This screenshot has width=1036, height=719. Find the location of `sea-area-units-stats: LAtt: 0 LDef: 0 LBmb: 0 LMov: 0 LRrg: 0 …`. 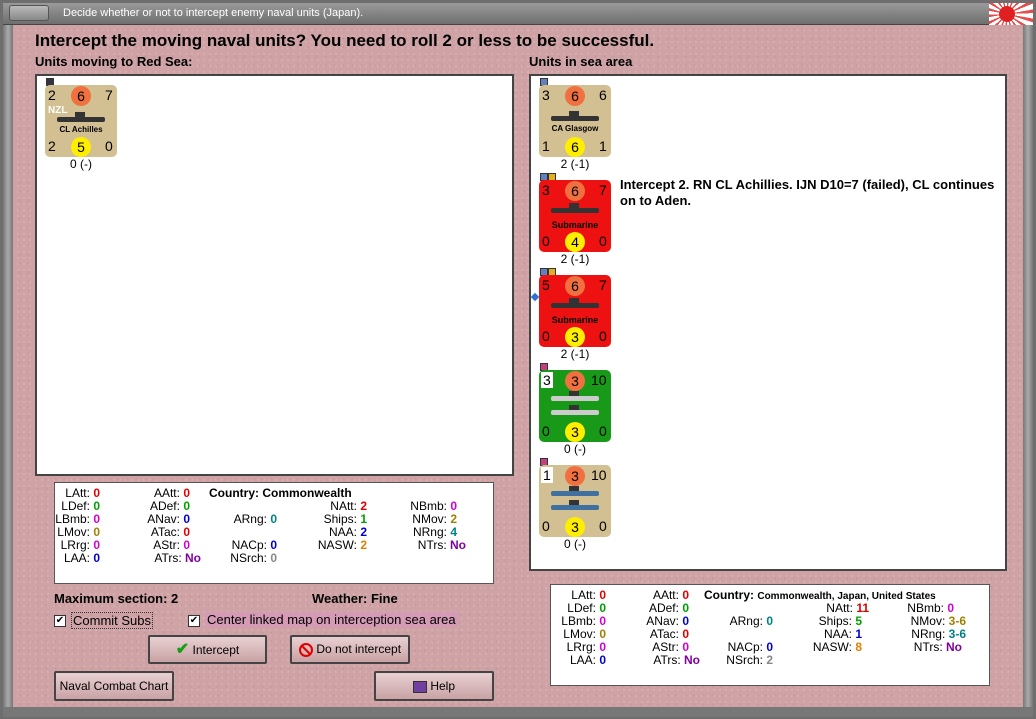

sea-area-units-stats: LAtt: 0 LDef: 0 LBmb: 0 LMov: 0 LRrg: 0 … is located at coordinates (770, 635).